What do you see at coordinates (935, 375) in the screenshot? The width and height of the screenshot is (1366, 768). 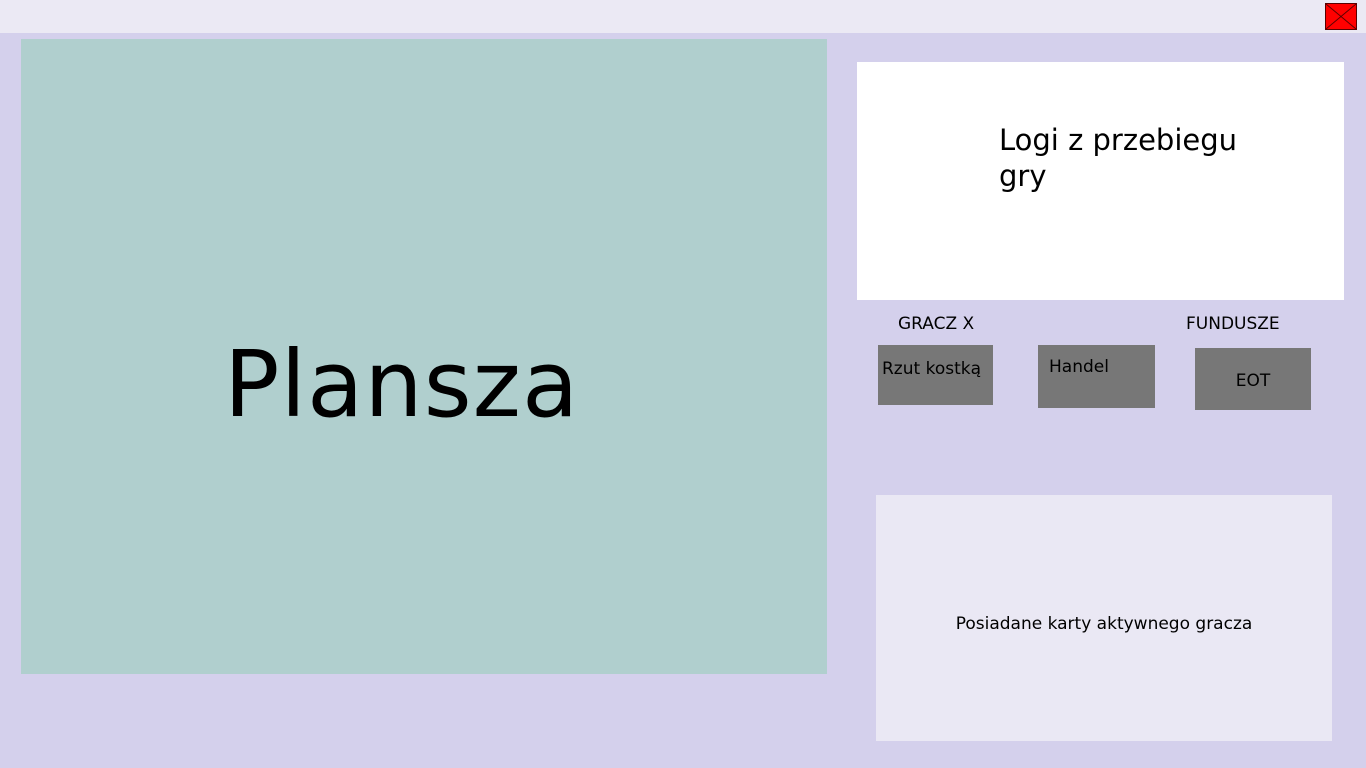 I see `roll-dice-button: Rzut kostką` at bounding box center [935, 375].